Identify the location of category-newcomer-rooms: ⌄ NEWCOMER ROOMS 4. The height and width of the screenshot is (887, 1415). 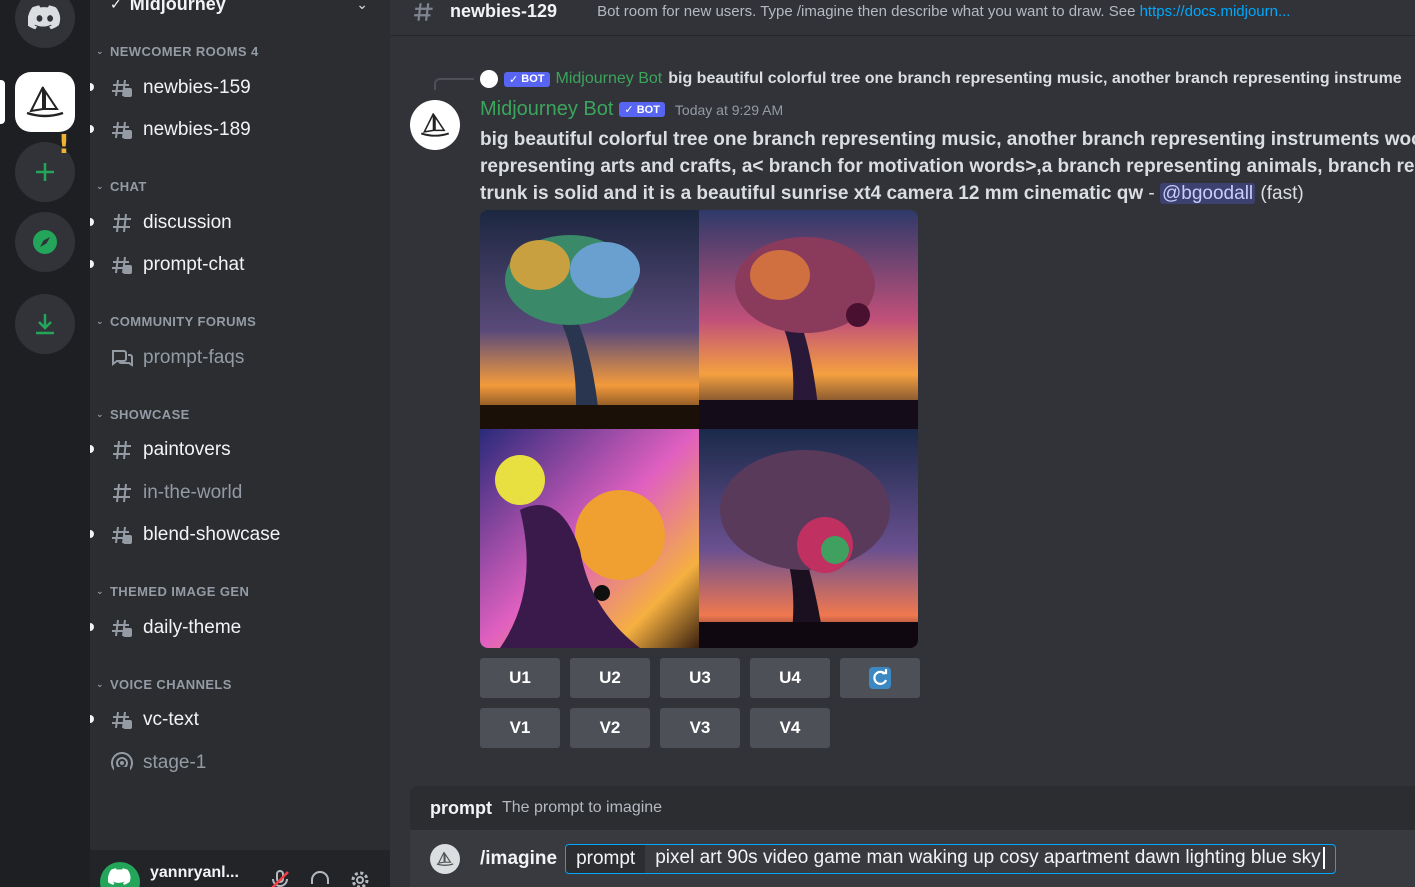
(177, 51).